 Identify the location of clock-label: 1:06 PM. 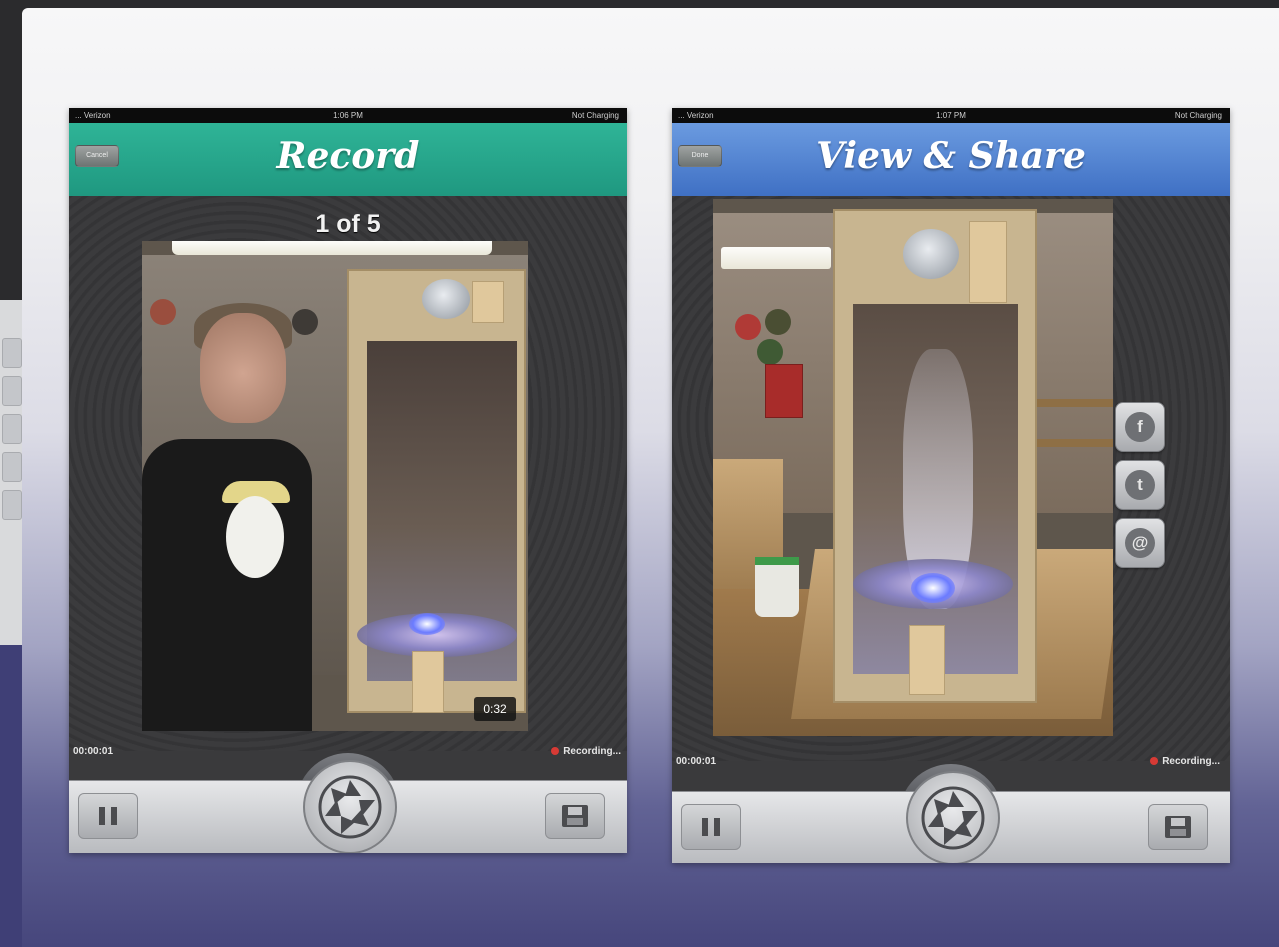
(348, 115).